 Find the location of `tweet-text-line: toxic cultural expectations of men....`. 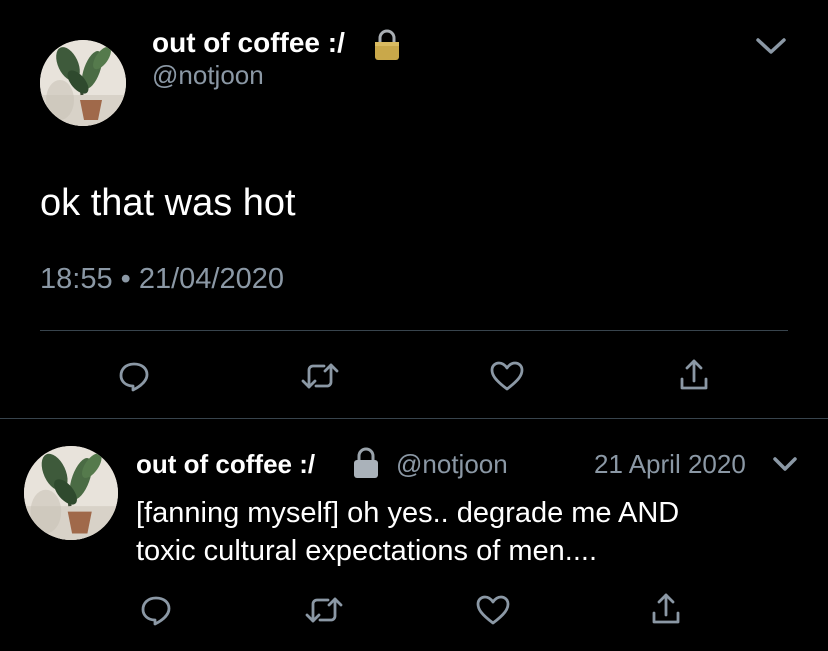

tweet-text-line: toxic cultural expectations of men.... is located at coordinates (366, 551).